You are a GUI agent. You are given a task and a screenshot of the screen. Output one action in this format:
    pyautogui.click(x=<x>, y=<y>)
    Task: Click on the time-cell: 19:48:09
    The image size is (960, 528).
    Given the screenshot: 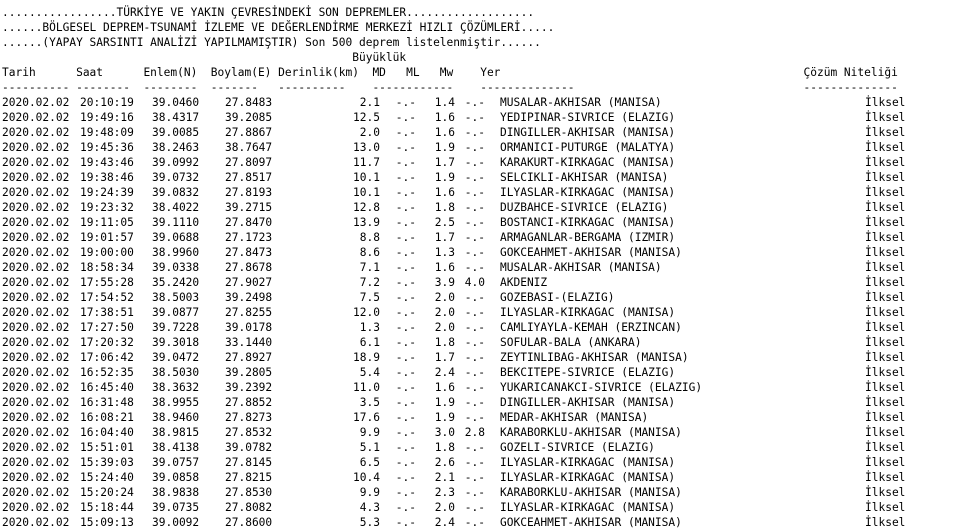 What is the action you would take?
    pyautogui.click(x=107, y=132)
    